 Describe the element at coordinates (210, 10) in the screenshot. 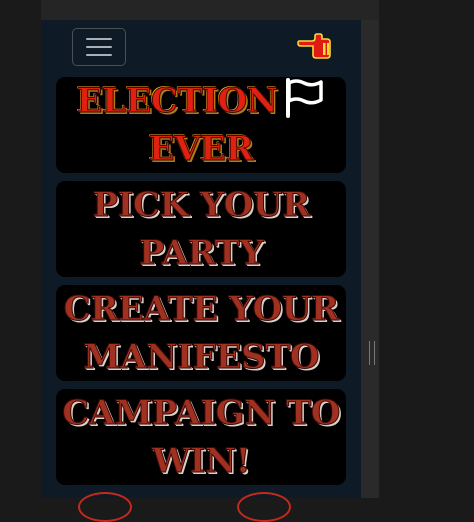

I see `top-bar` at that location.